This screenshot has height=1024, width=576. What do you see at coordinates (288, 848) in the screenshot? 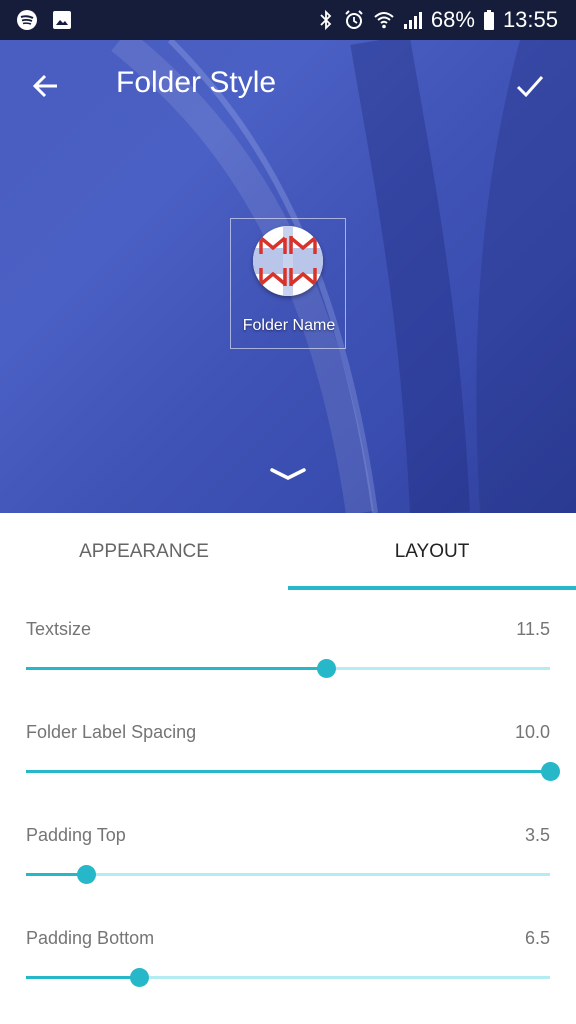
I see `setting-padding-top: Padding Top 3.5` at bounding box center [288, 848].